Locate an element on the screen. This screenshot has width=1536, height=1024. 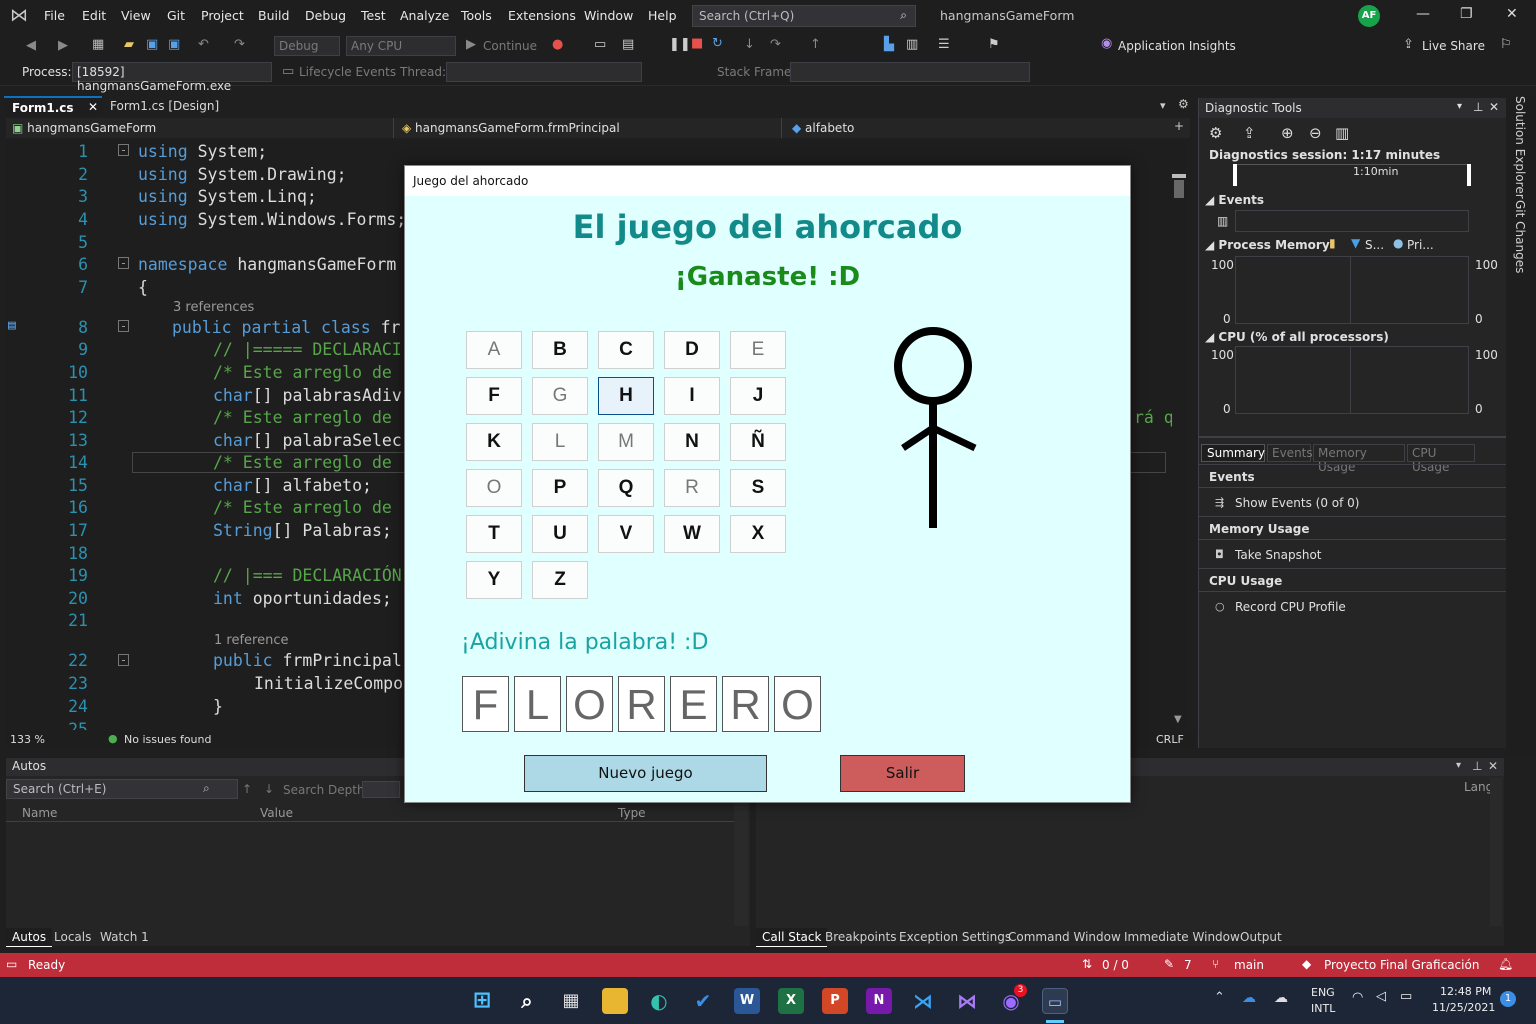
editor-vertical-scrollbar: ▼ is located at coordinates (1179, 435).